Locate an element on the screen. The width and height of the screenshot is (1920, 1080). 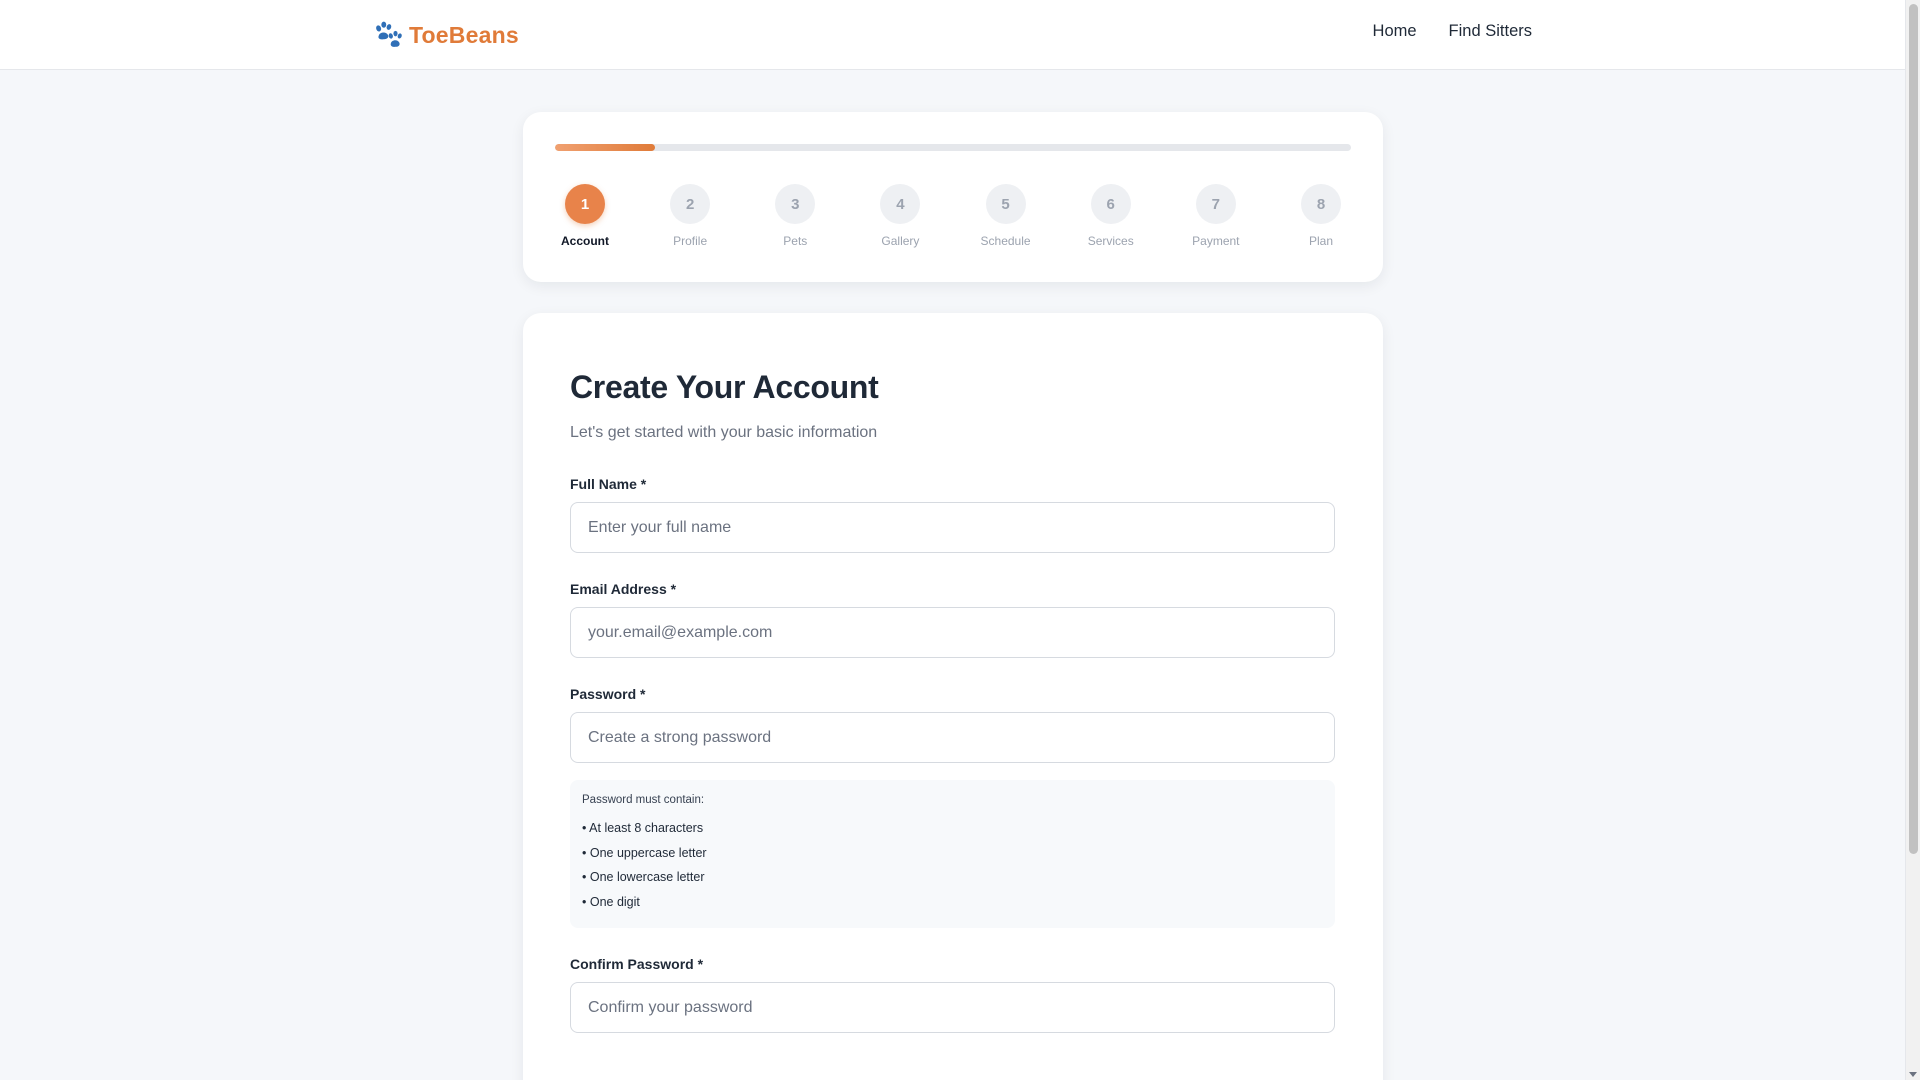
step-number: 8 is located at coordinates (1320, 204).